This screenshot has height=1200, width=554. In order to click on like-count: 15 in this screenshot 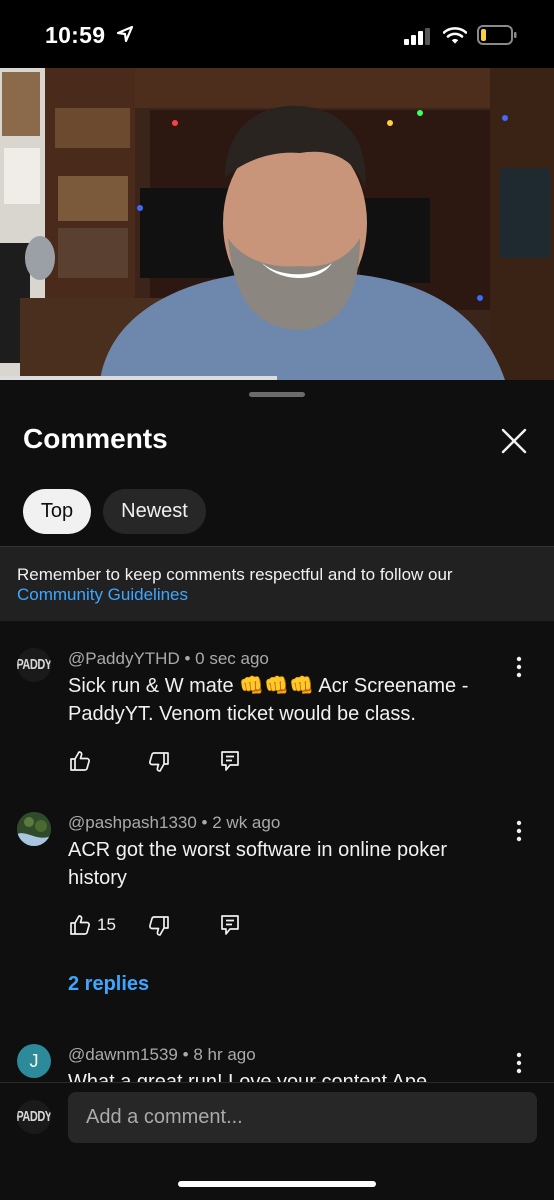, I will do `click(106, 924)`.